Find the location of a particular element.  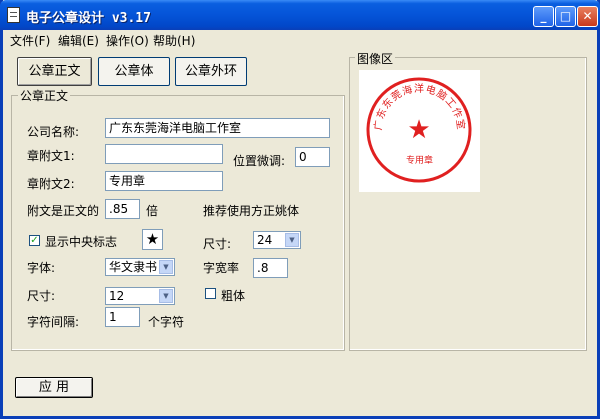

seal-bottom-text: 专用章 is located at coordinates (419, 161).